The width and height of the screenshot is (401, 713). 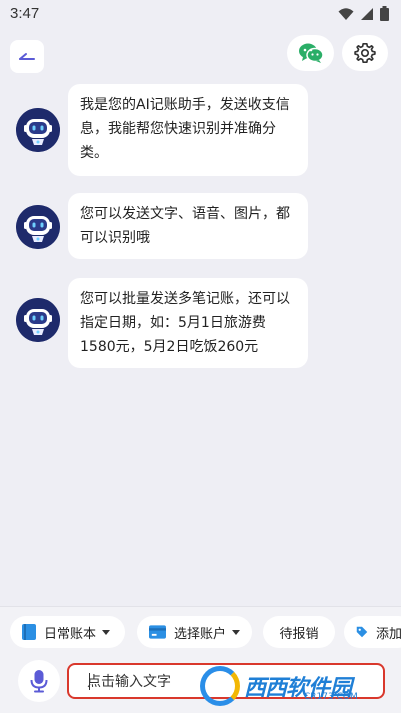 I want to click on voice-input-button, so click(x=39, y=681).